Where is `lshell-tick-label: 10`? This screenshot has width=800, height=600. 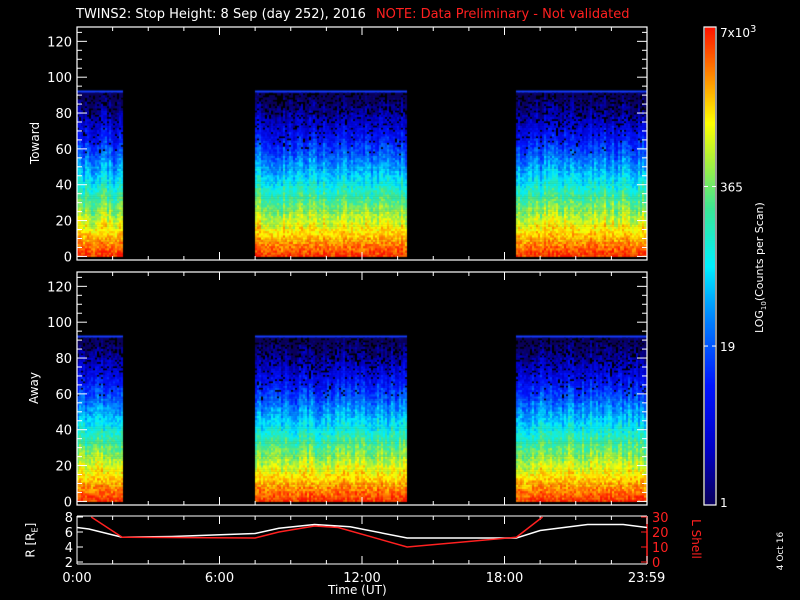 lshell-tick-label: 10 is located at coordinates (660, 548).